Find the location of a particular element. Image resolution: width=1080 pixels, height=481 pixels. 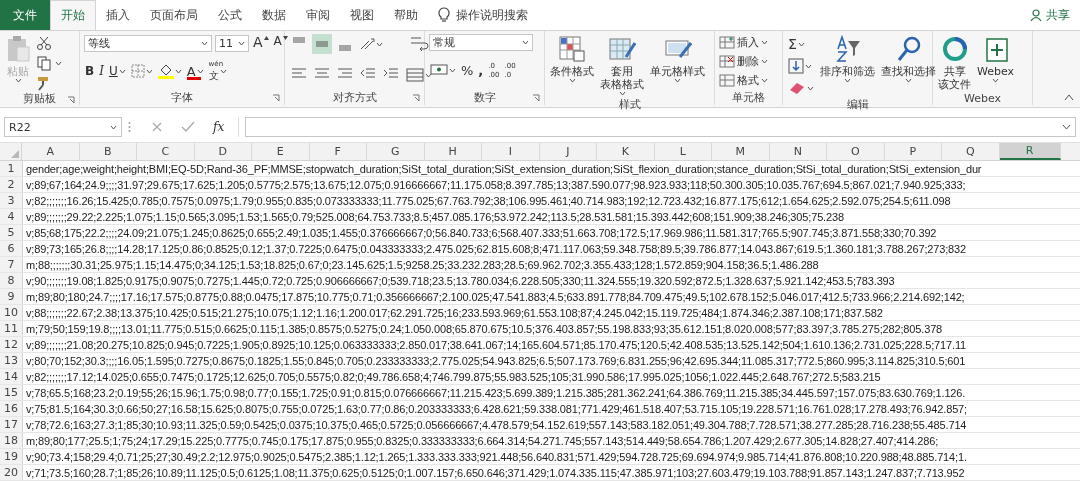

name-box: R22 is located at coordinates (63, 127).